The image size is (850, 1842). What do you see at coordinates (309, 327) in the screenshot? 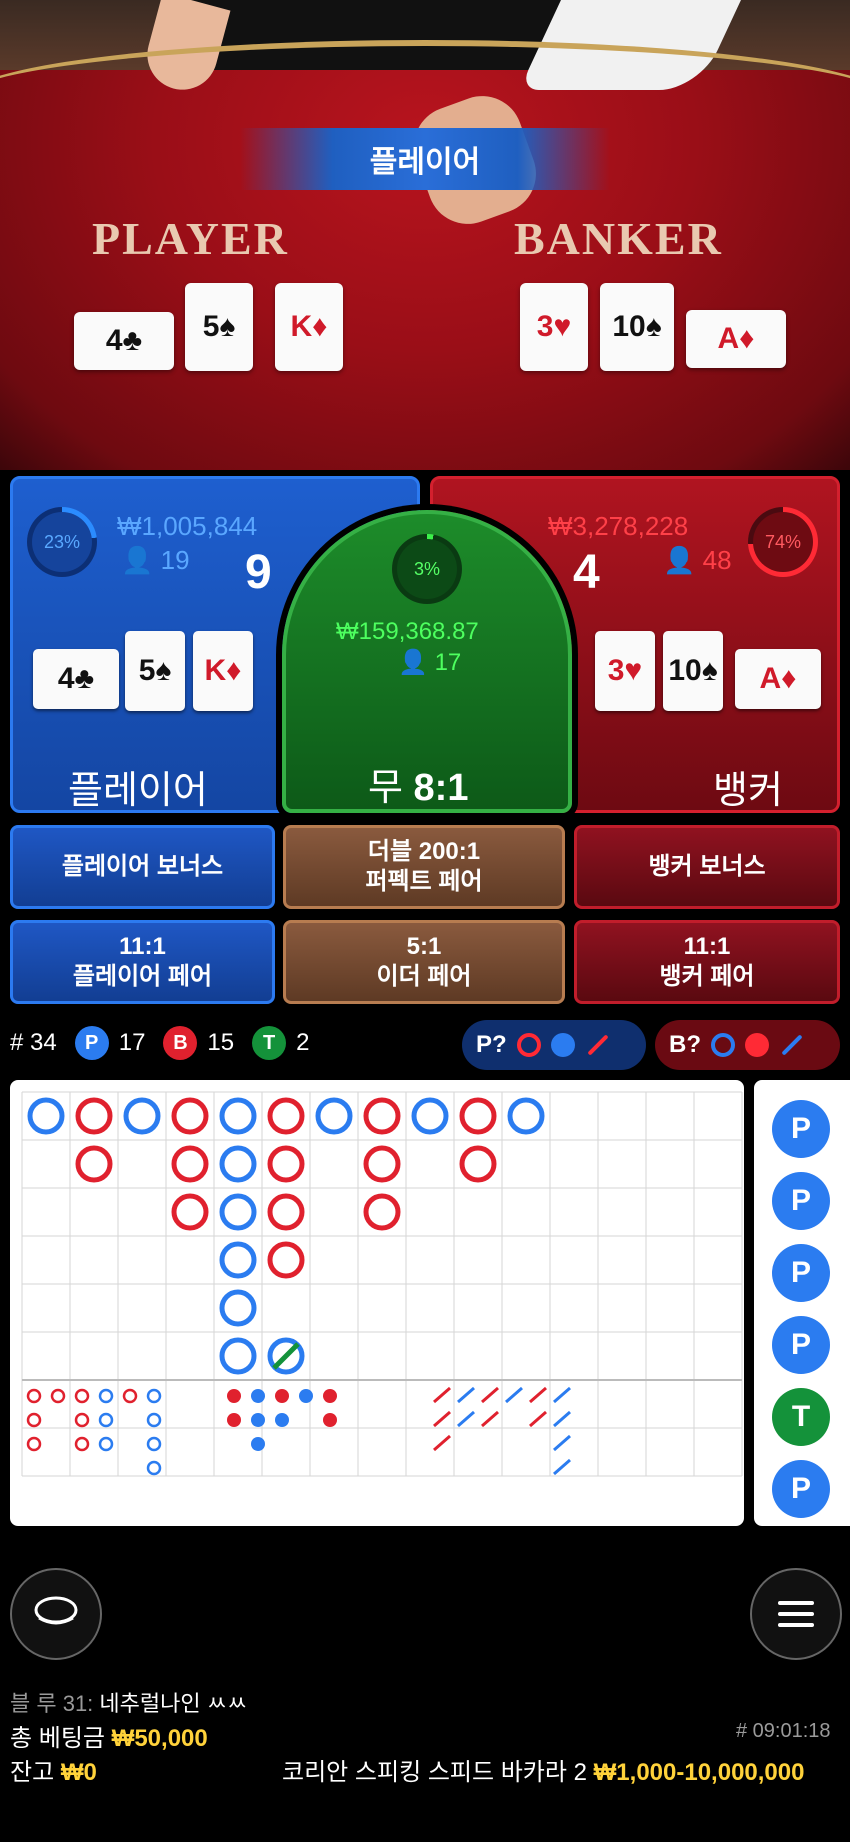
I see `video-player-card-3: K ♦` at bounding box center [309, 327].